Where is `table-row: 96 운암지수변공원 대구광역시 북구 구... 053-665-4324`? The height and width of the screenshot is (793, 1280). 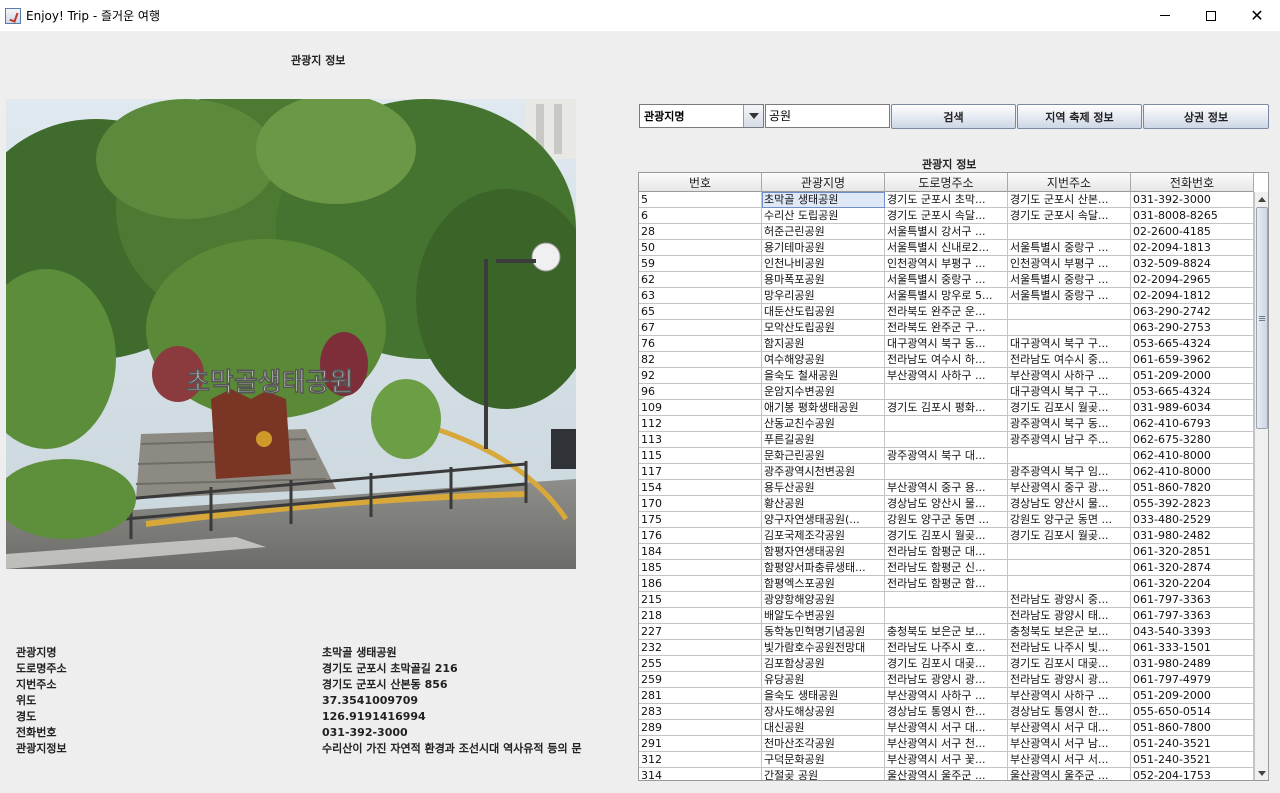
table-row: 96 운암지수변공원 대구광역시 북구 구... 053-665-4324 is located at coordinates (946, 392).